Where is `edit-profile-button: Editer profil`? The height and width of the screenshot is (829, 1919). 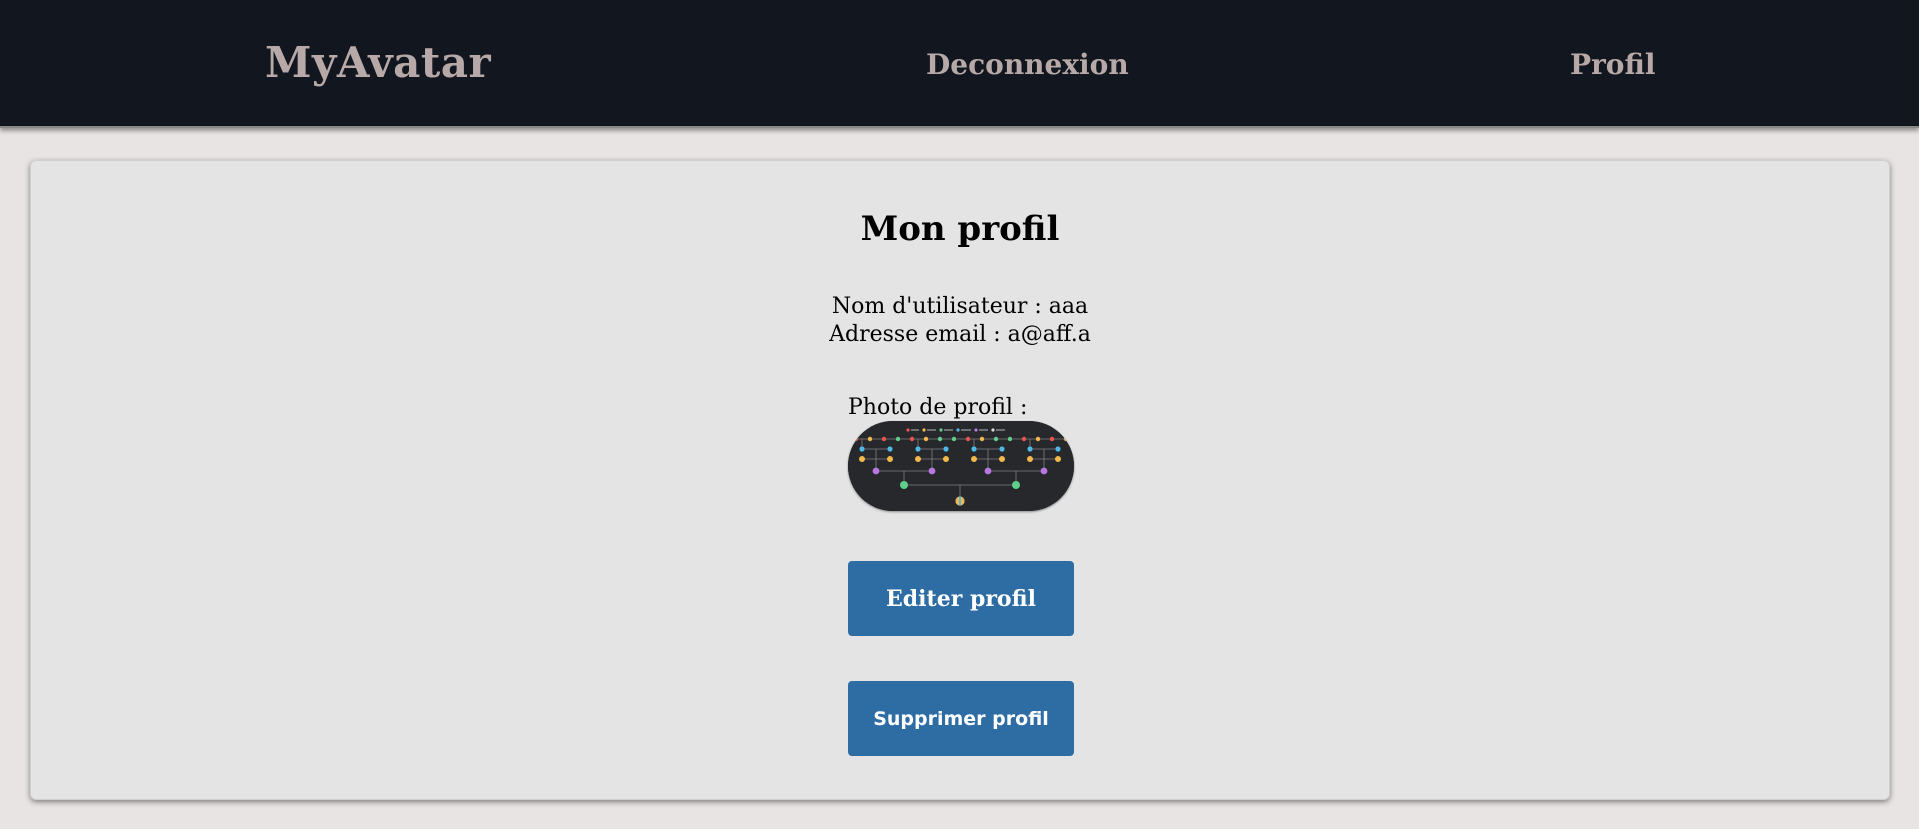 edit-profile-button: Editer profil is located at coordinates (961, 598).